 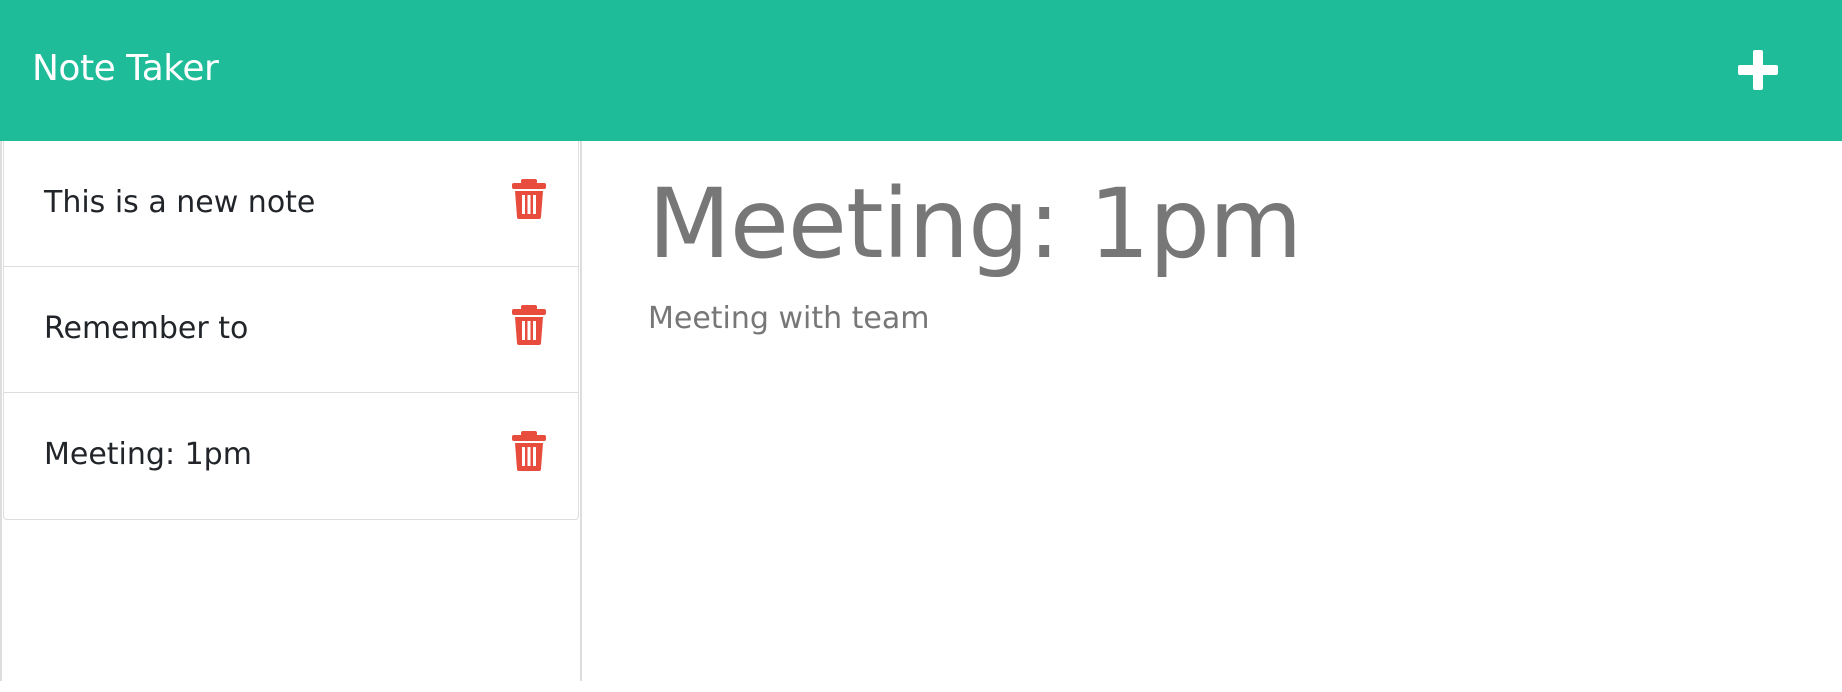 I want to click on app-title: Note Taker, so click(x=125, y=69).